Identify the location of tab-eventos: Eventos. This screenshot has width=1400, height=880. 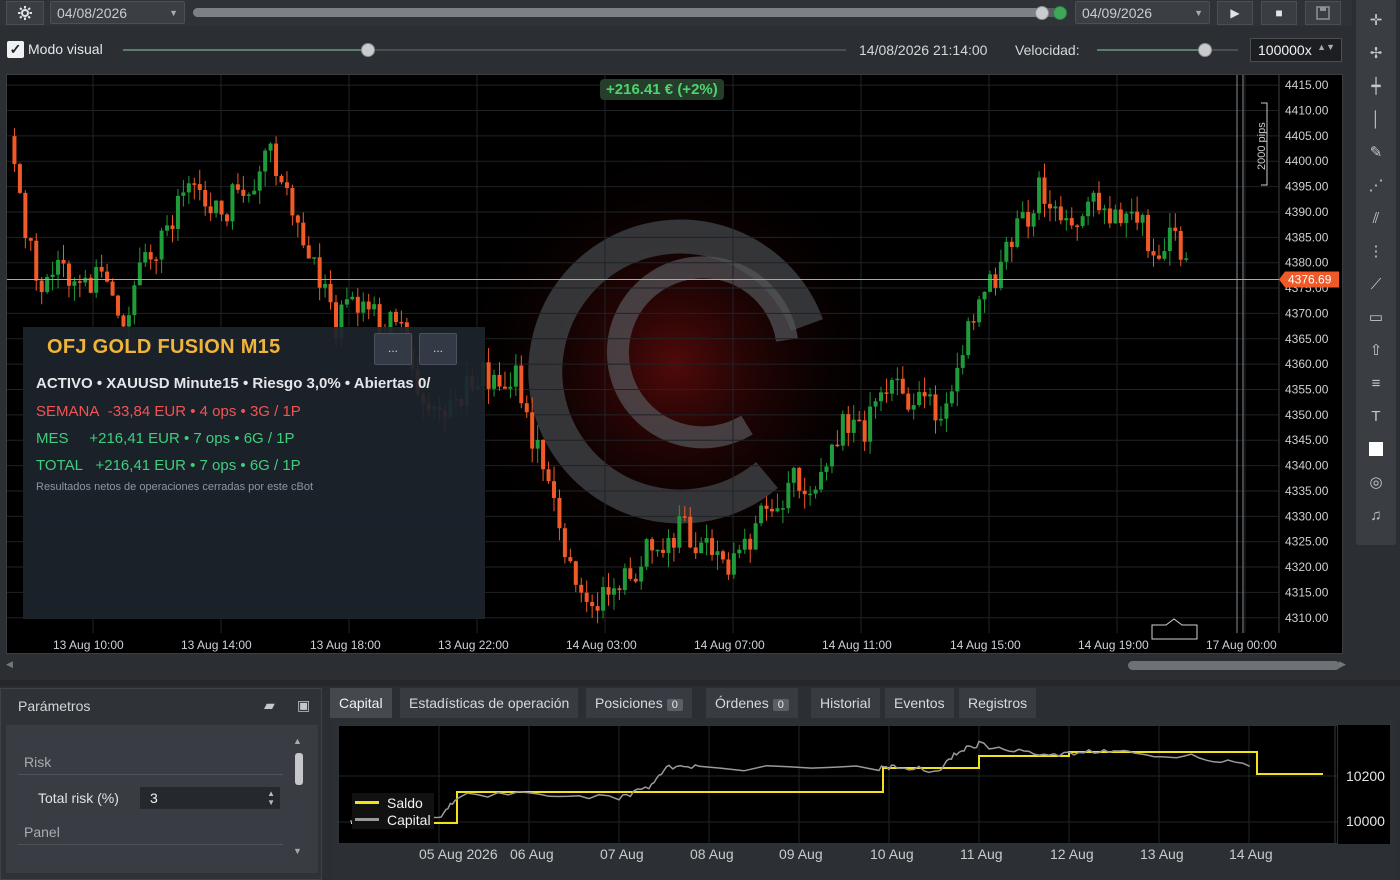
(919, 703).